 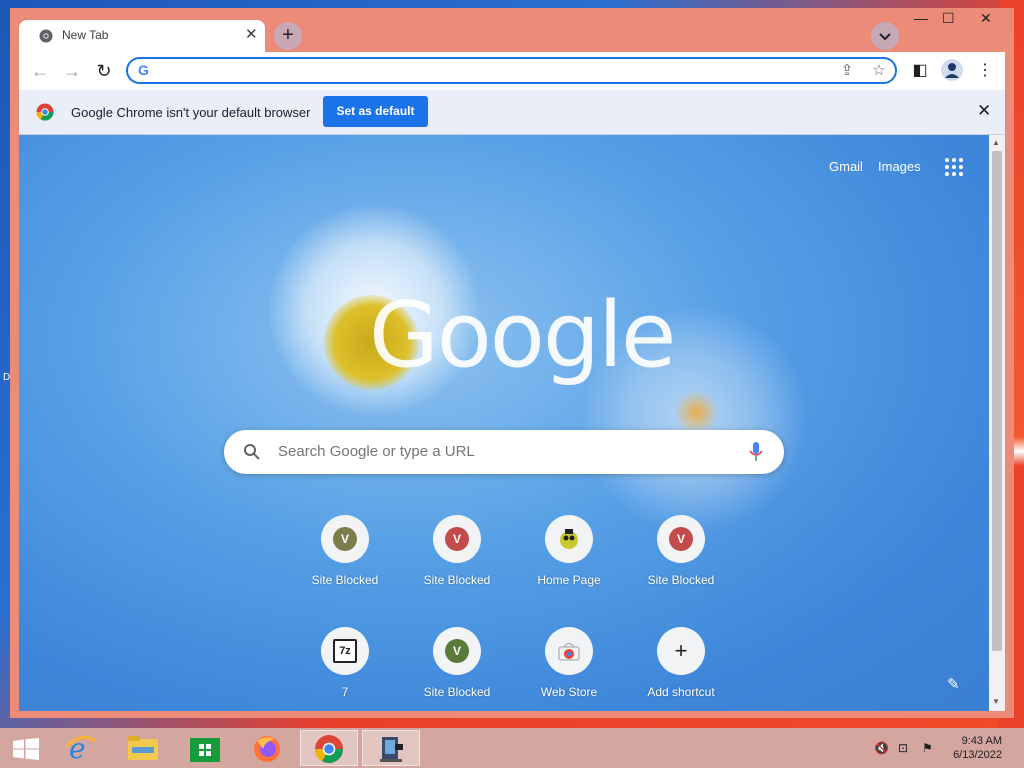 What do you see at coordinates (927, 748) in the screenshot?
I see `action-center-flag-icon: ⚑` at bounding box center [927, 748].